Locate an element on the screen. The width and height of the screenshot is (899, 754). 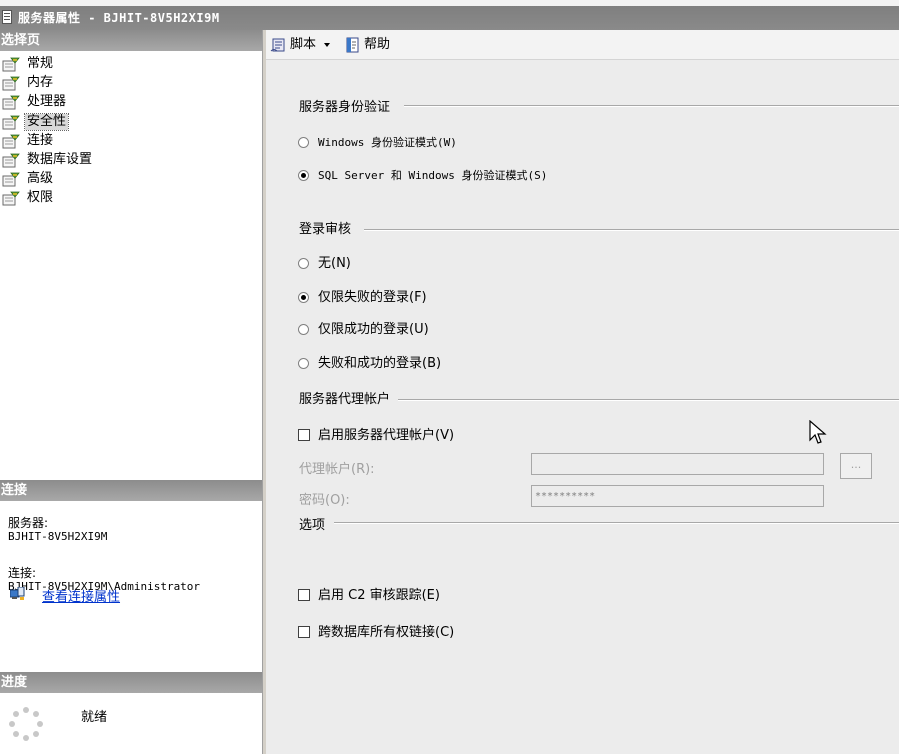
view-connection-properties-link: 查看连接属性 is located at coordinates (81, 595).